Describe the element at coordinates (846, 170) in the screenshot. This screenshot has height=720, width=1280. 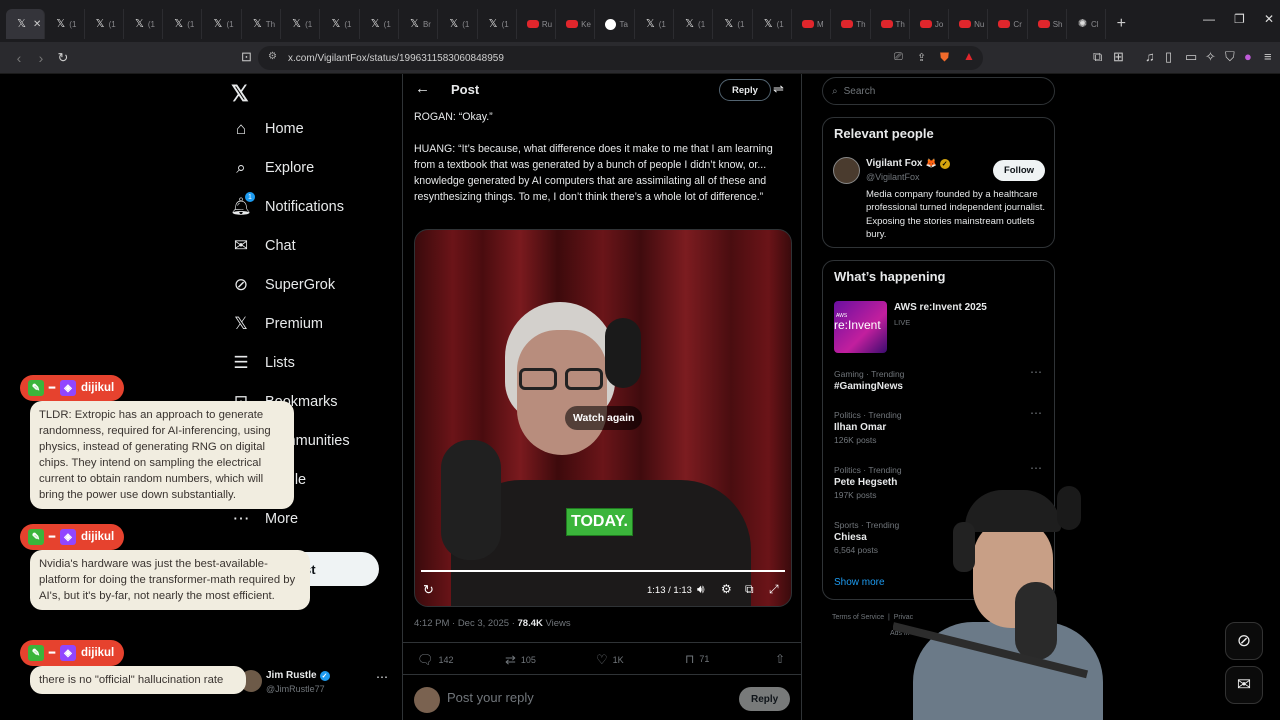
I see `vigilant-fox-avatar` at that location.